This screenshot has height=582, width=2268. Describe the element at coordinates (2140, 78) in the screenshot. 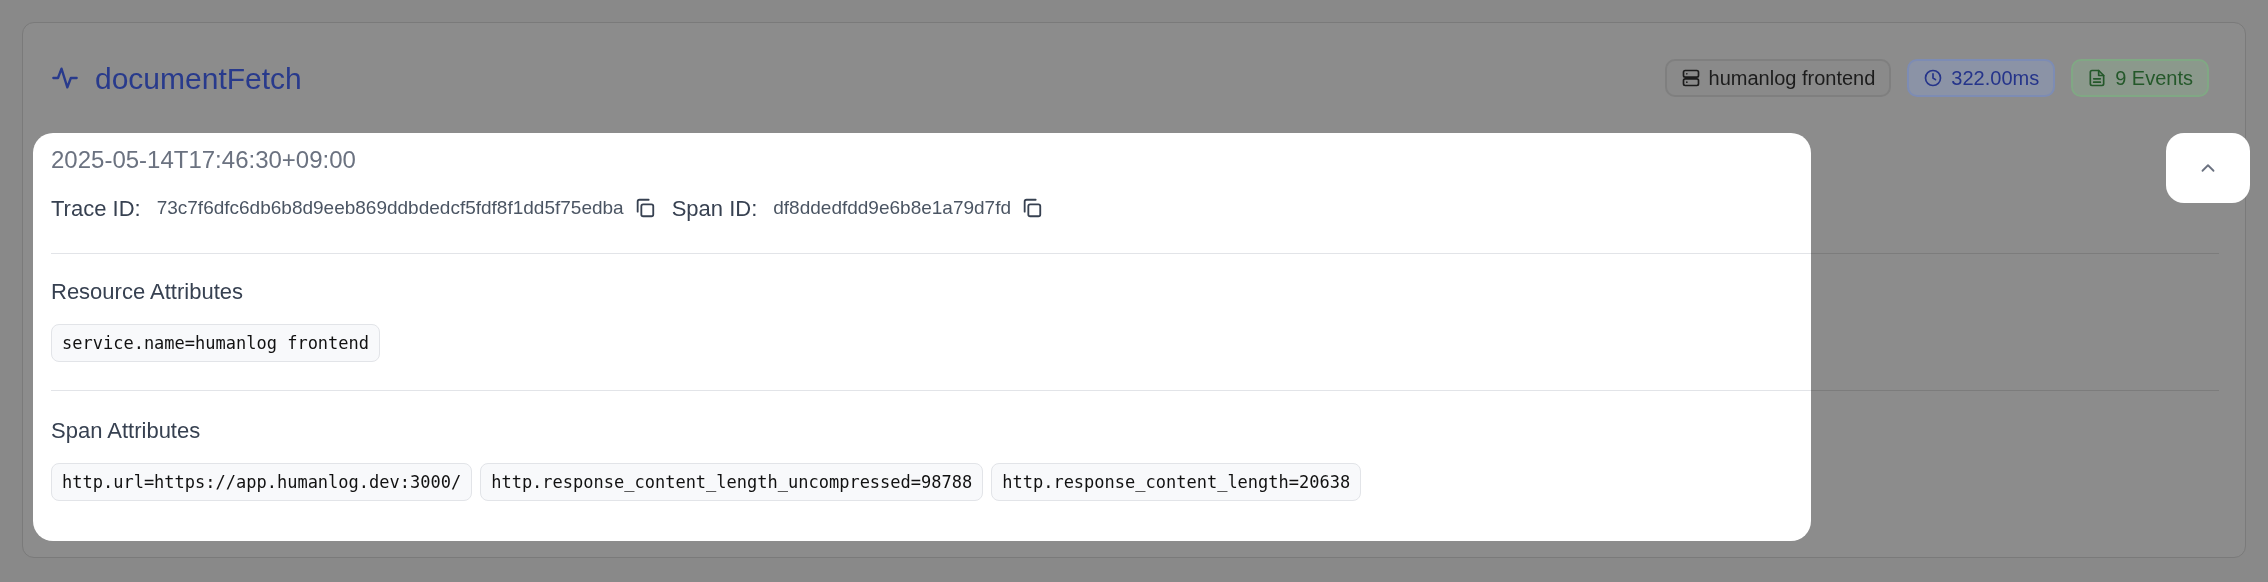

I see `events-badge: 9 Events` at that location.